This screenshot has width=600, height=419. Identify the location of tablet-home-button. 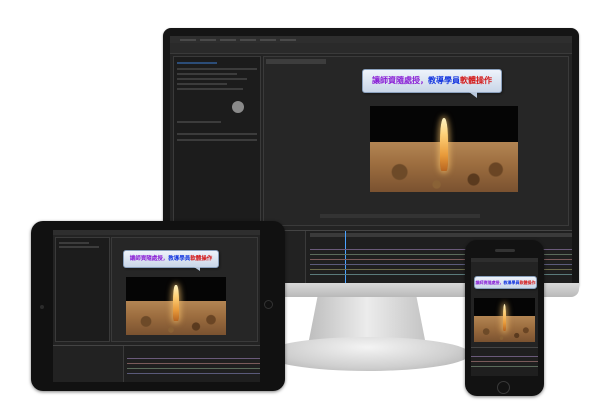
(268, 304).